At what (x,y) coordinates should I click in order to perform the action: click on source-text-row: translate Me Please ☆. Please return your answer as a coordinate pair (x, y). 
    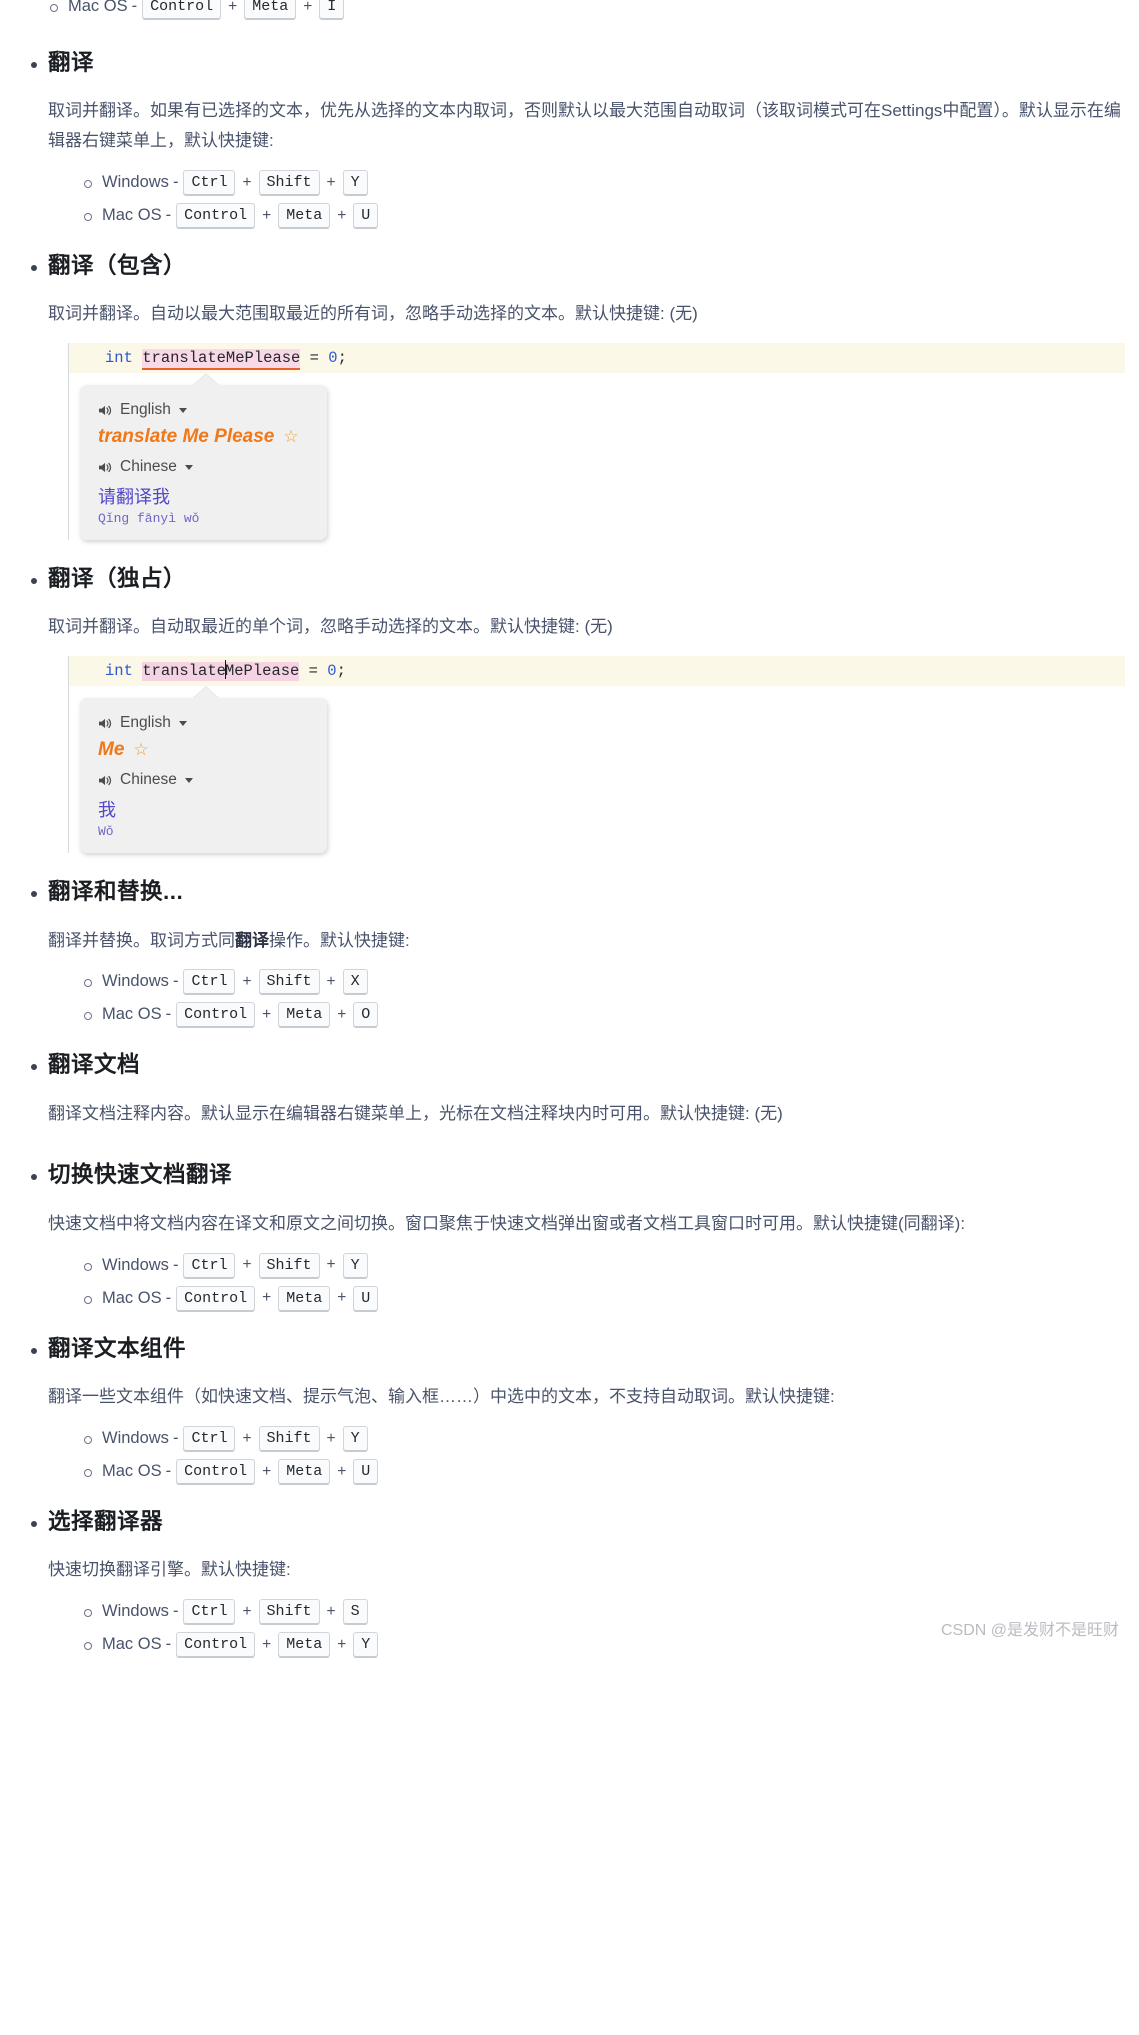
    Looking at the image, I should click on (204, 437).